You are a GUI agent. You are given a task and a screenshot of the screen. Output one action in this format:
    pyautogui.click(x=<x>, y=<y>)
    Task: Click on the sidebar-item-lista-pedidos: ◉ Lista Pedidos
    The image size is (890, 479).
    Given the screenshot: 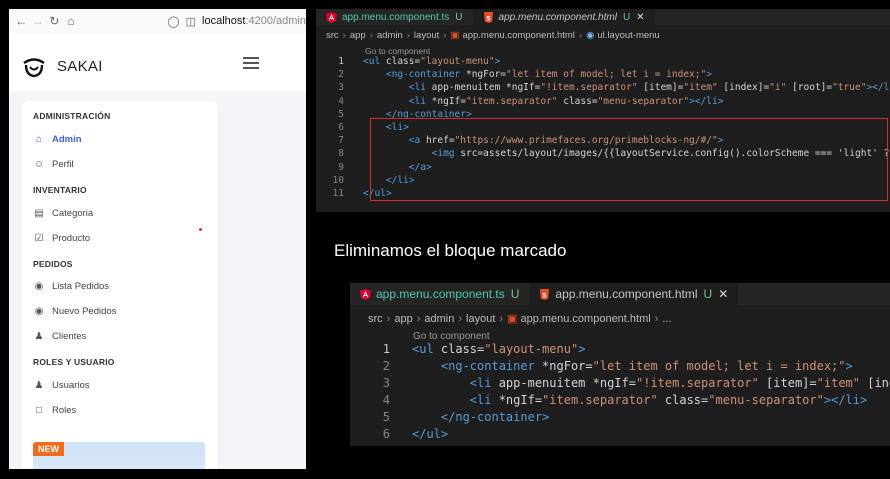 What is the action you would take?
    pyautogui.click(x=70, y=286)
    